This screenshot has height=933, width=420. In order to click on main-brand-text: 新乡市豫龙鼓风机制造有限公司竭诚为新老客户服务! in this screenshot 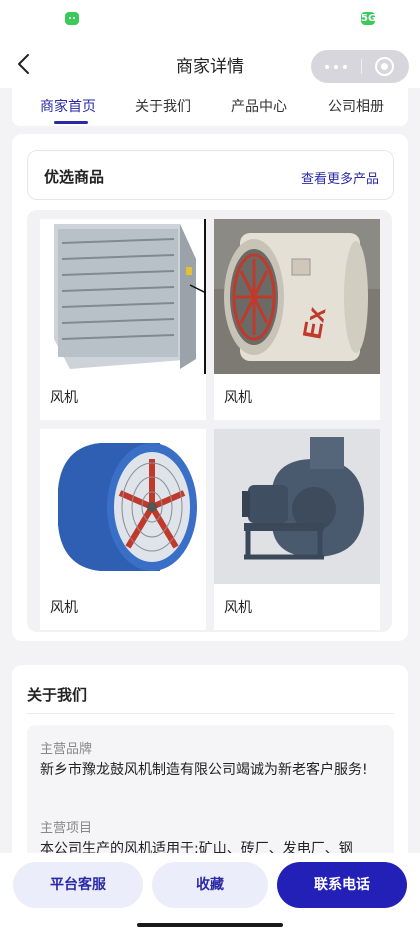, I will do `click(204, 770)`.